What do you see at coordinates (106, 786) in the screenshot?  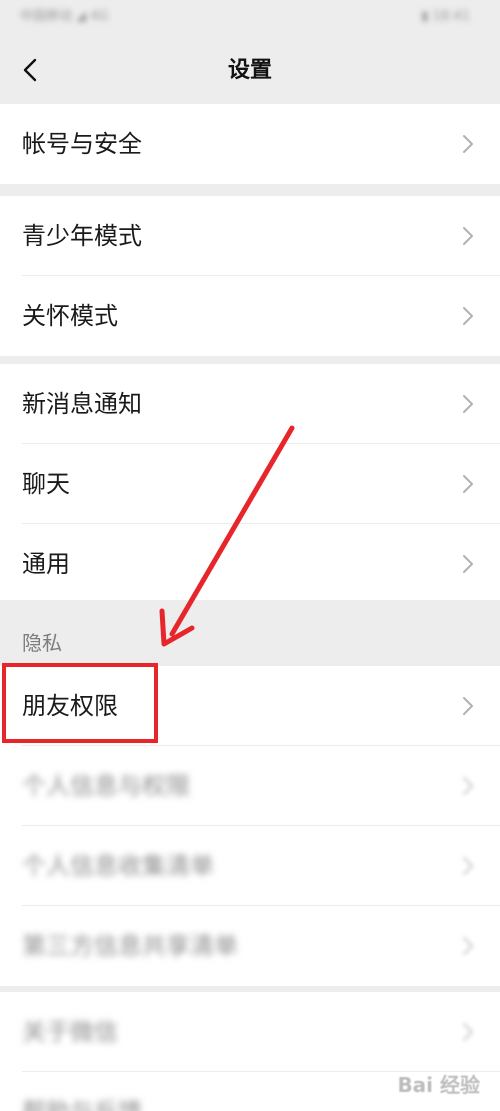 I see `settings-item-label: 个人信息与权限` at bounding box center [106, 786].